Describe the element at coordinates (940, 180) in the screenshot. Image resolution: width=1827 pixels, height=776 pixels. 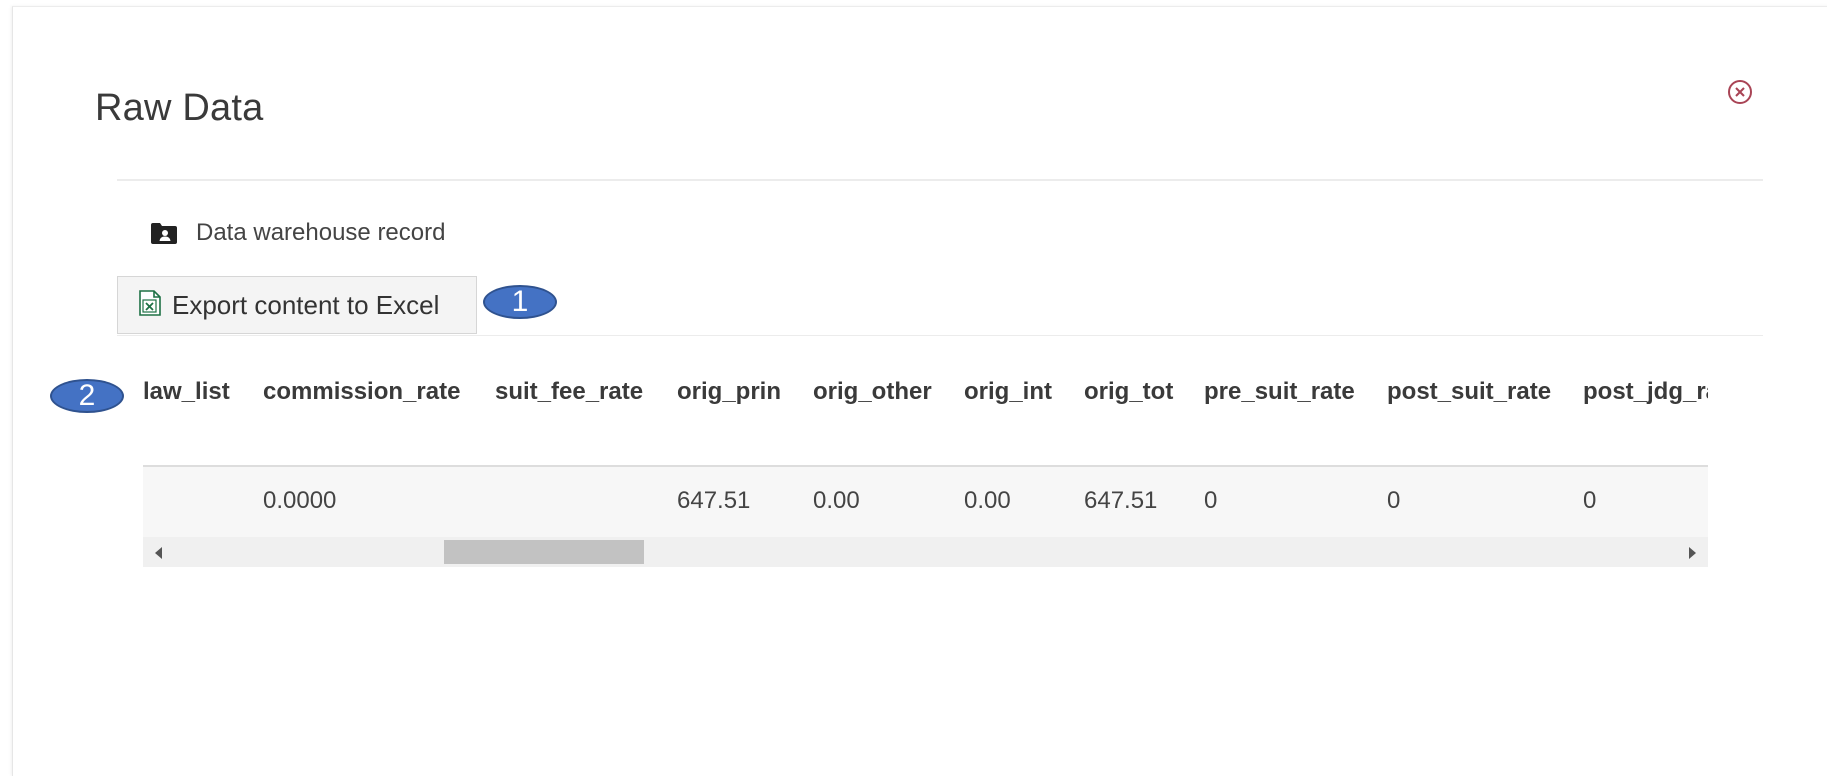
I see `header-divider` at that location.